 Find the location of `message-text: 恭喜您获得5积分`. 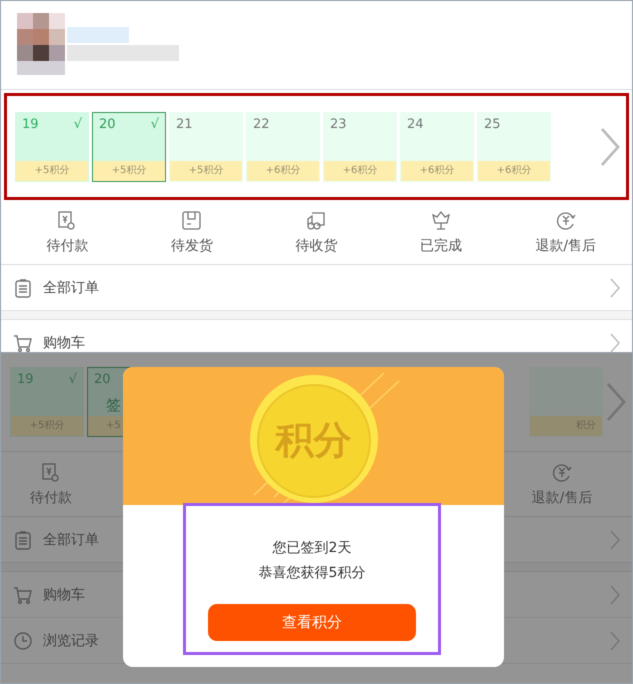

message-text: 恭喜您获得5积分 is located at coordinates (312, 573).